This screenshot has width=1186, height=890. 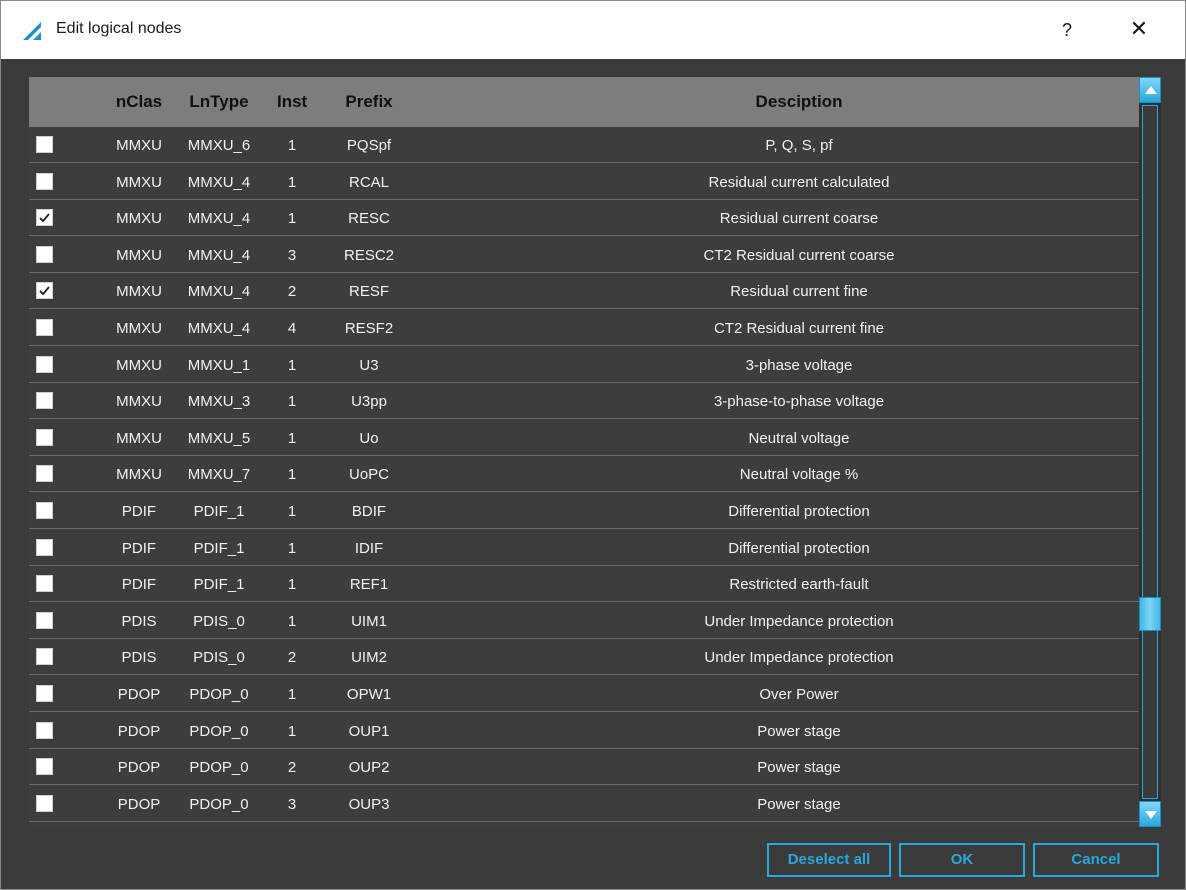 What do you see at coordinates (584, 804) in the screenshot?
I see `table-row: PDOP PDOP_0 3 OUP3 Power stage` at bounding box center [584, 804].